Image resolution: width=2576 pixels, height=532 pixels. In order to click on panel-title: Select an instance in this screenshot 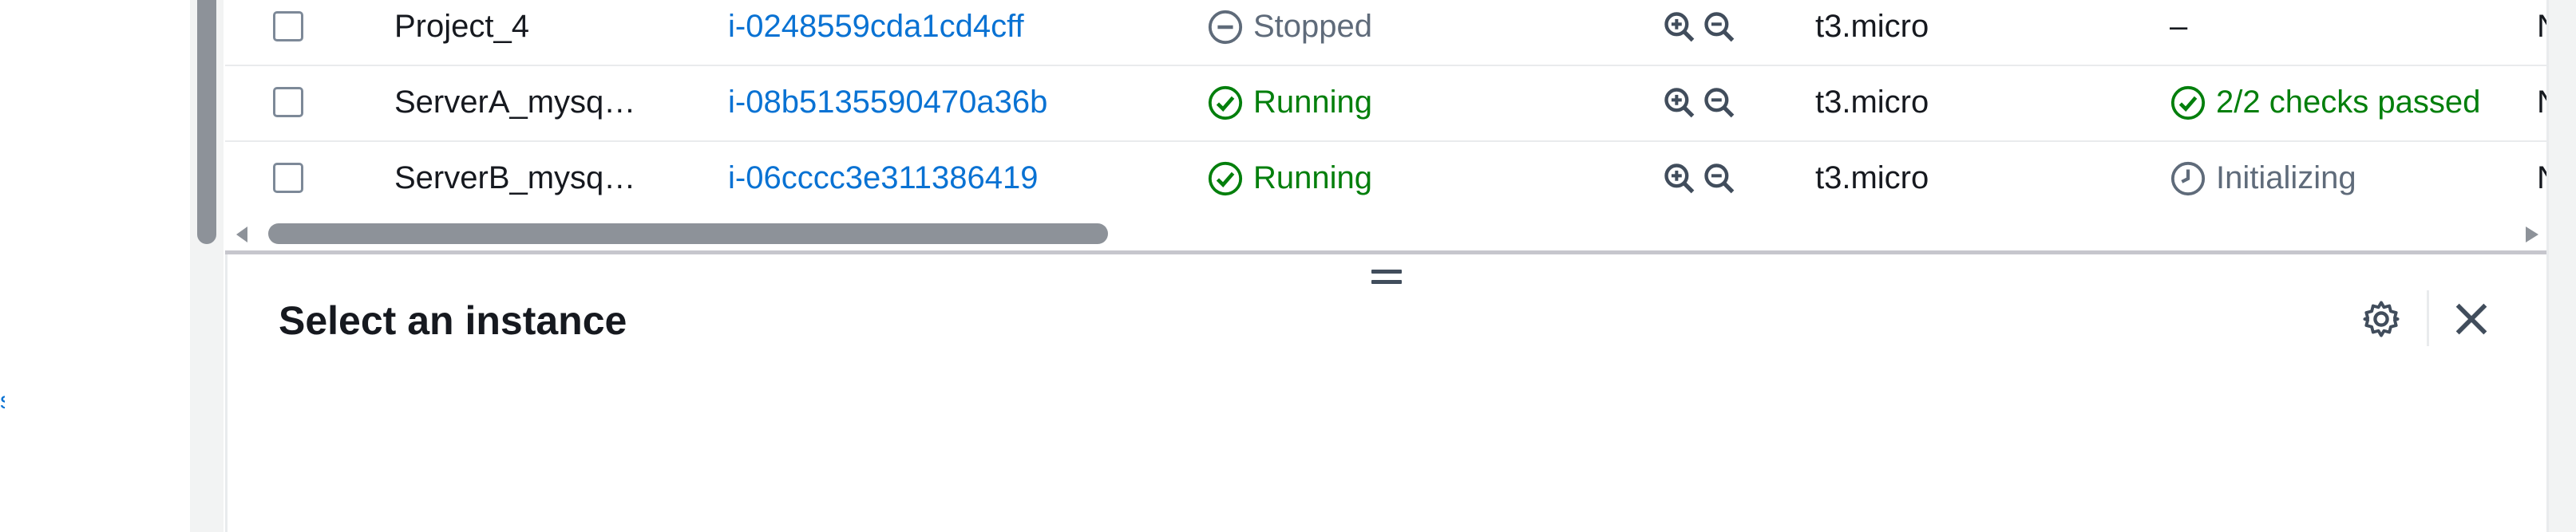, I will do `click(453, 320)`.